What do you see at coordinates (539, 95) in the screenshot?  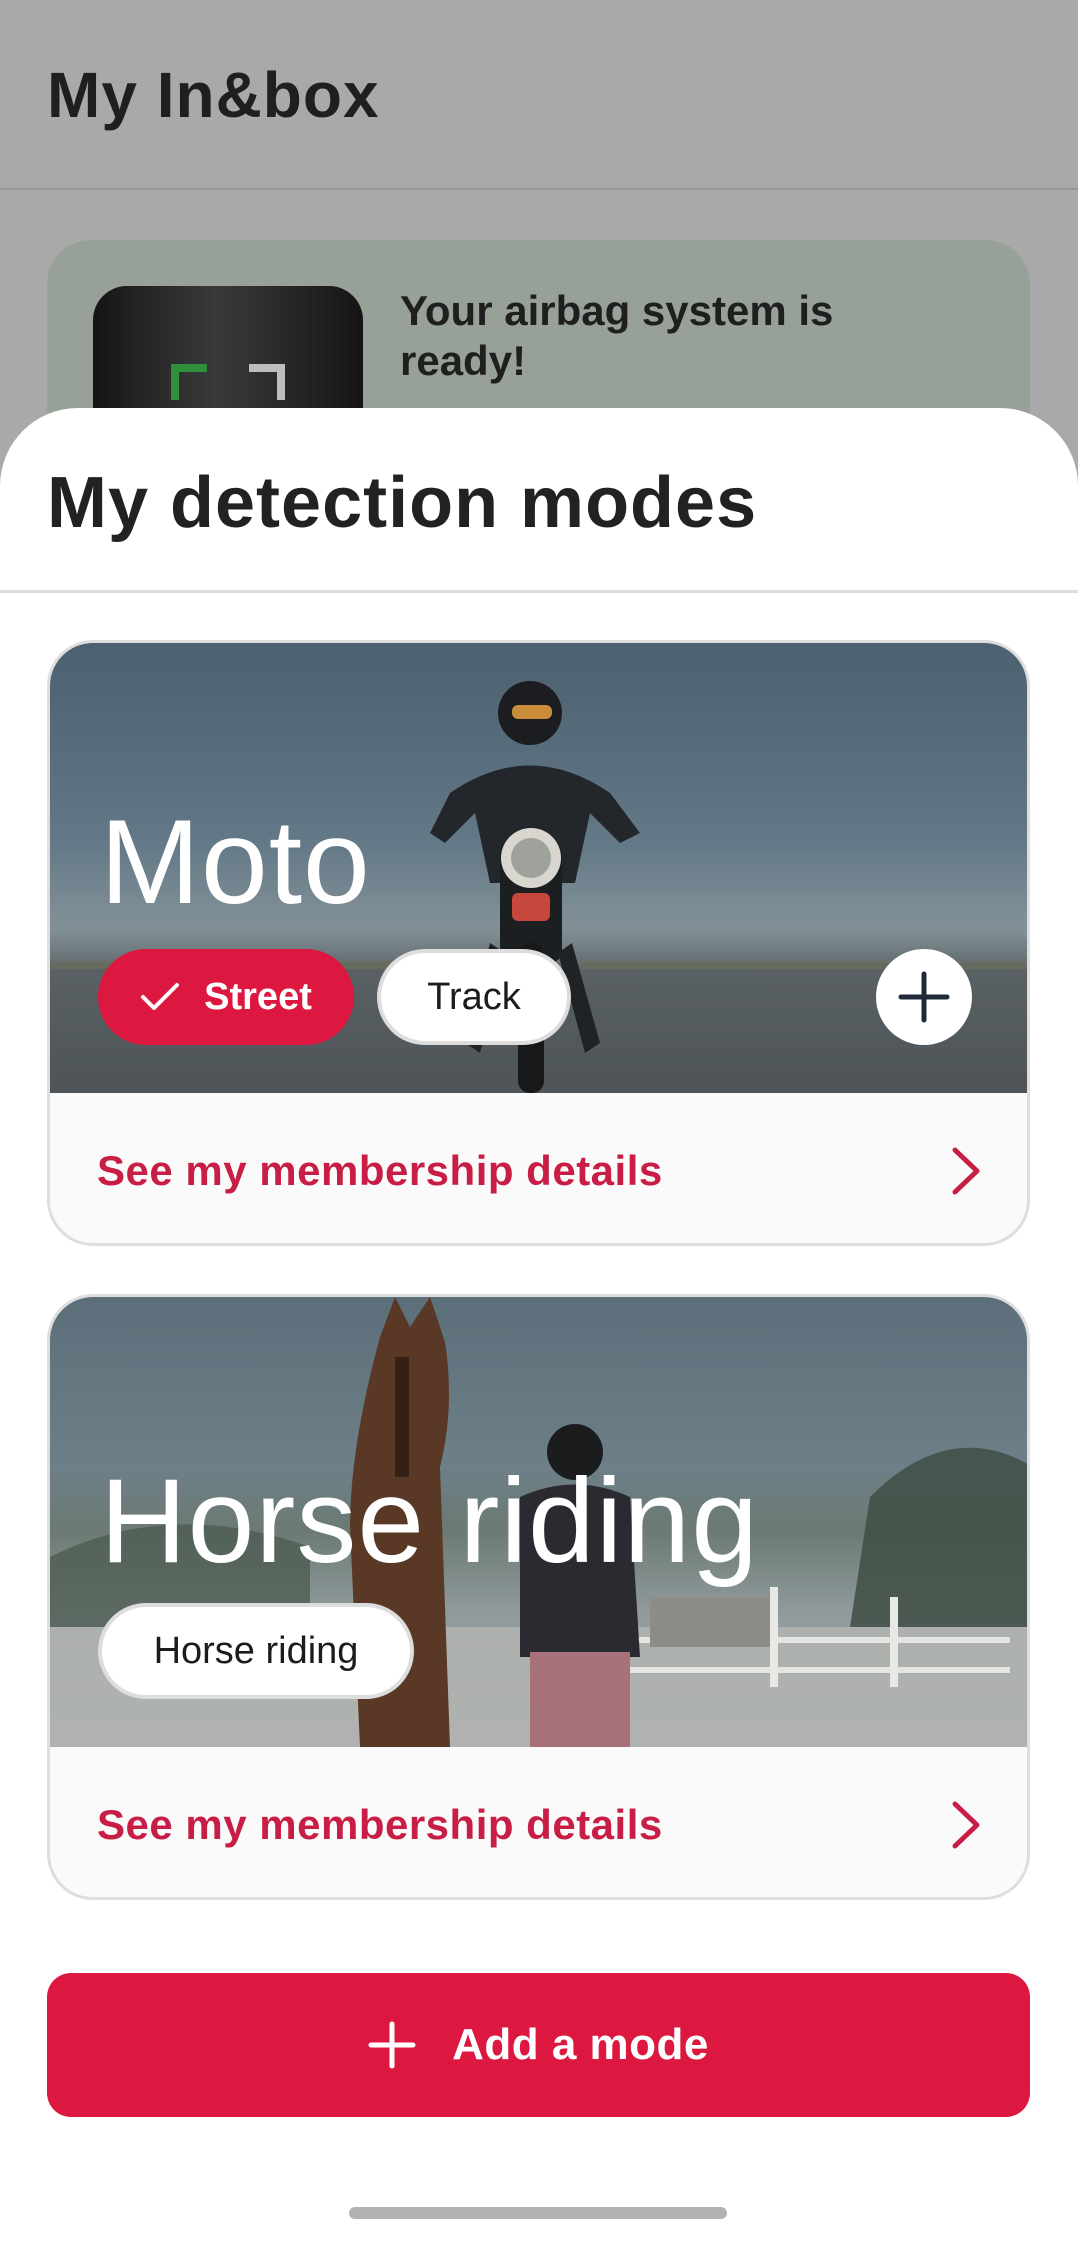 I see `background-header: My In&box` at bounding box center [539, 95].